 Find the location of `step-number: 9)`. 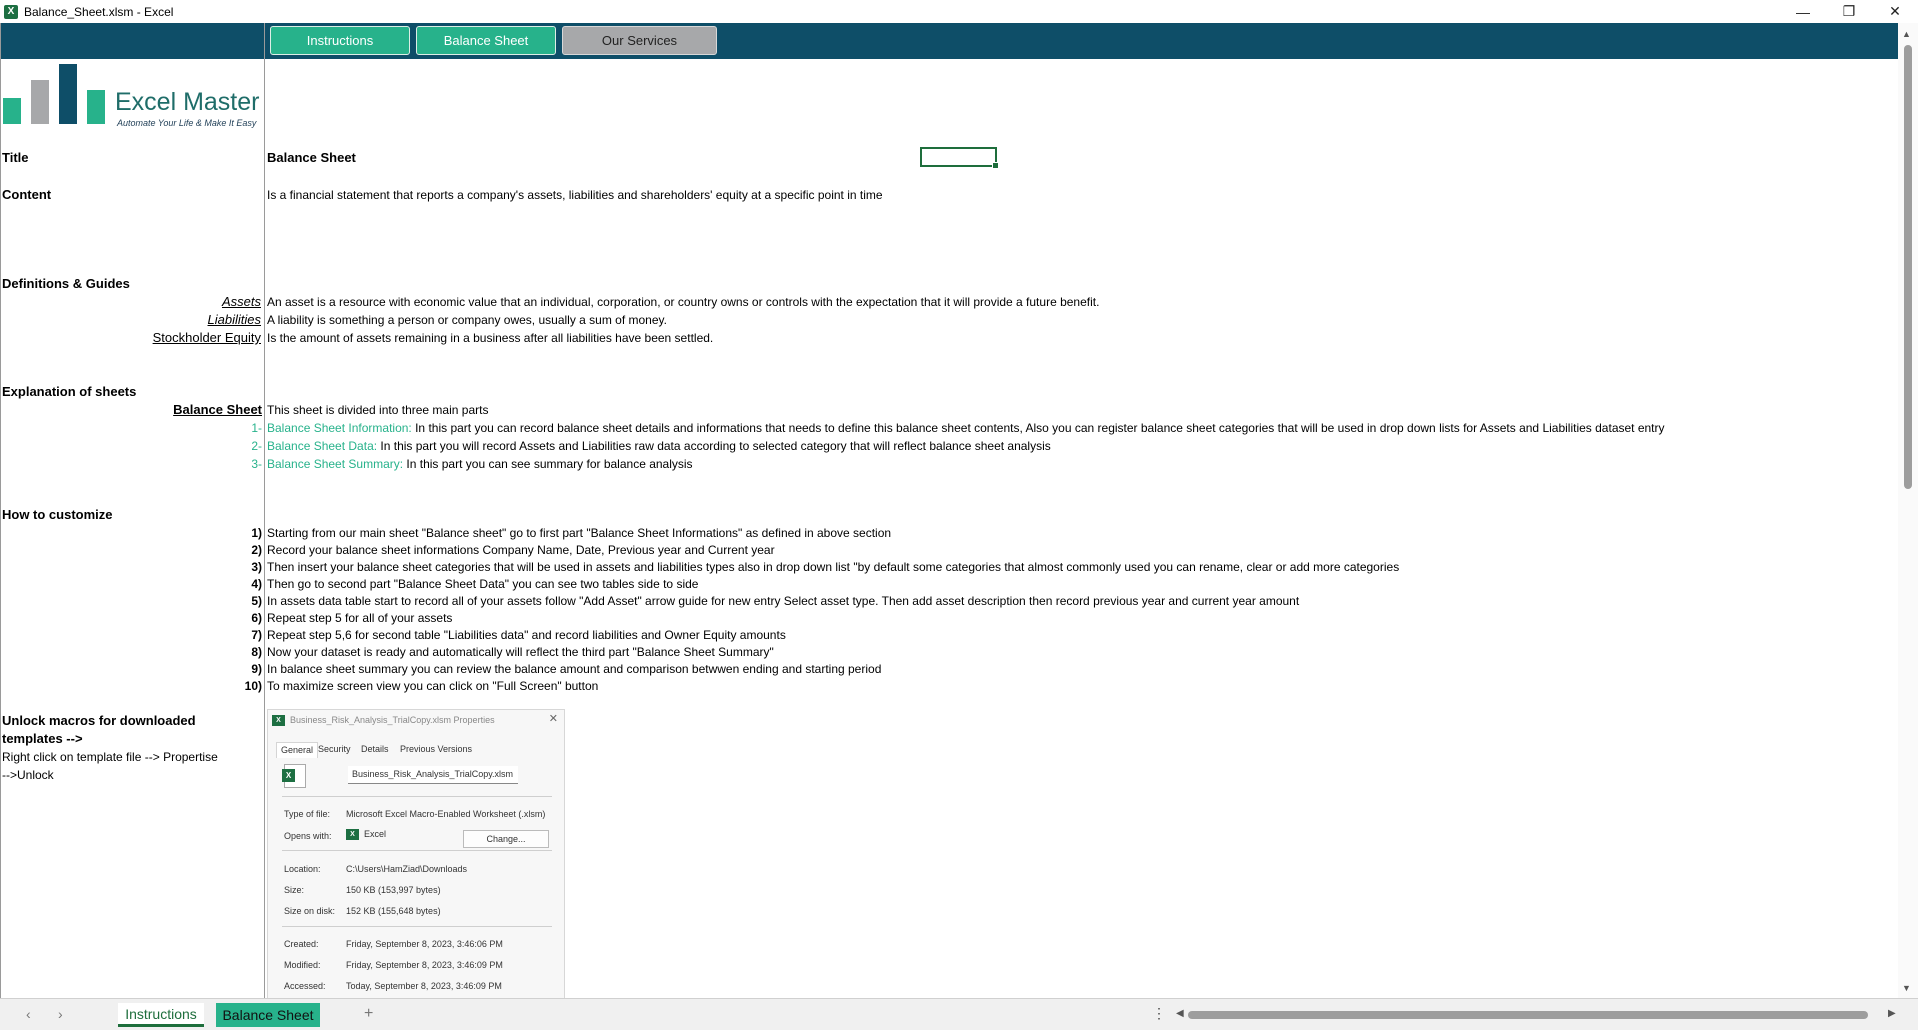

step-number: 9) is located at coordinates (256, 669).